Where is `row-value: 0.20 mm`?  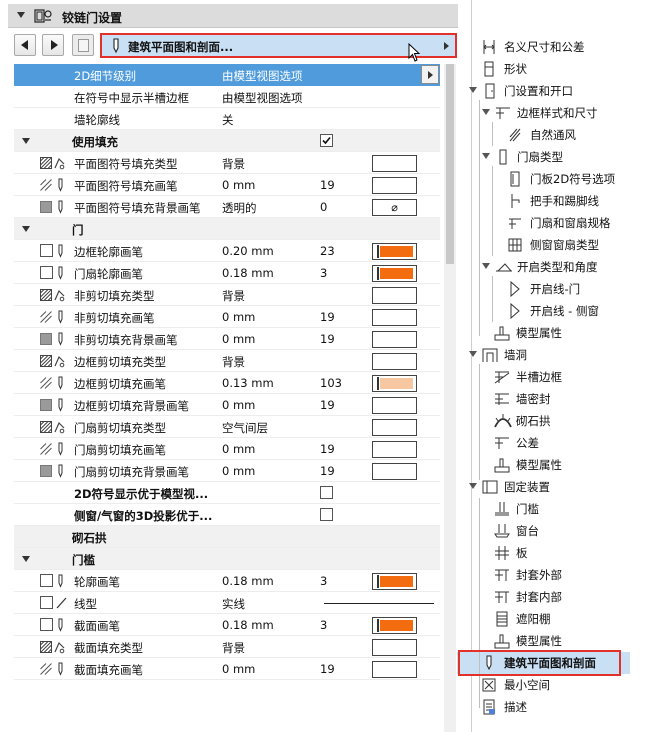
row-value: 0.20 mm is located at coordinates (248, 251).